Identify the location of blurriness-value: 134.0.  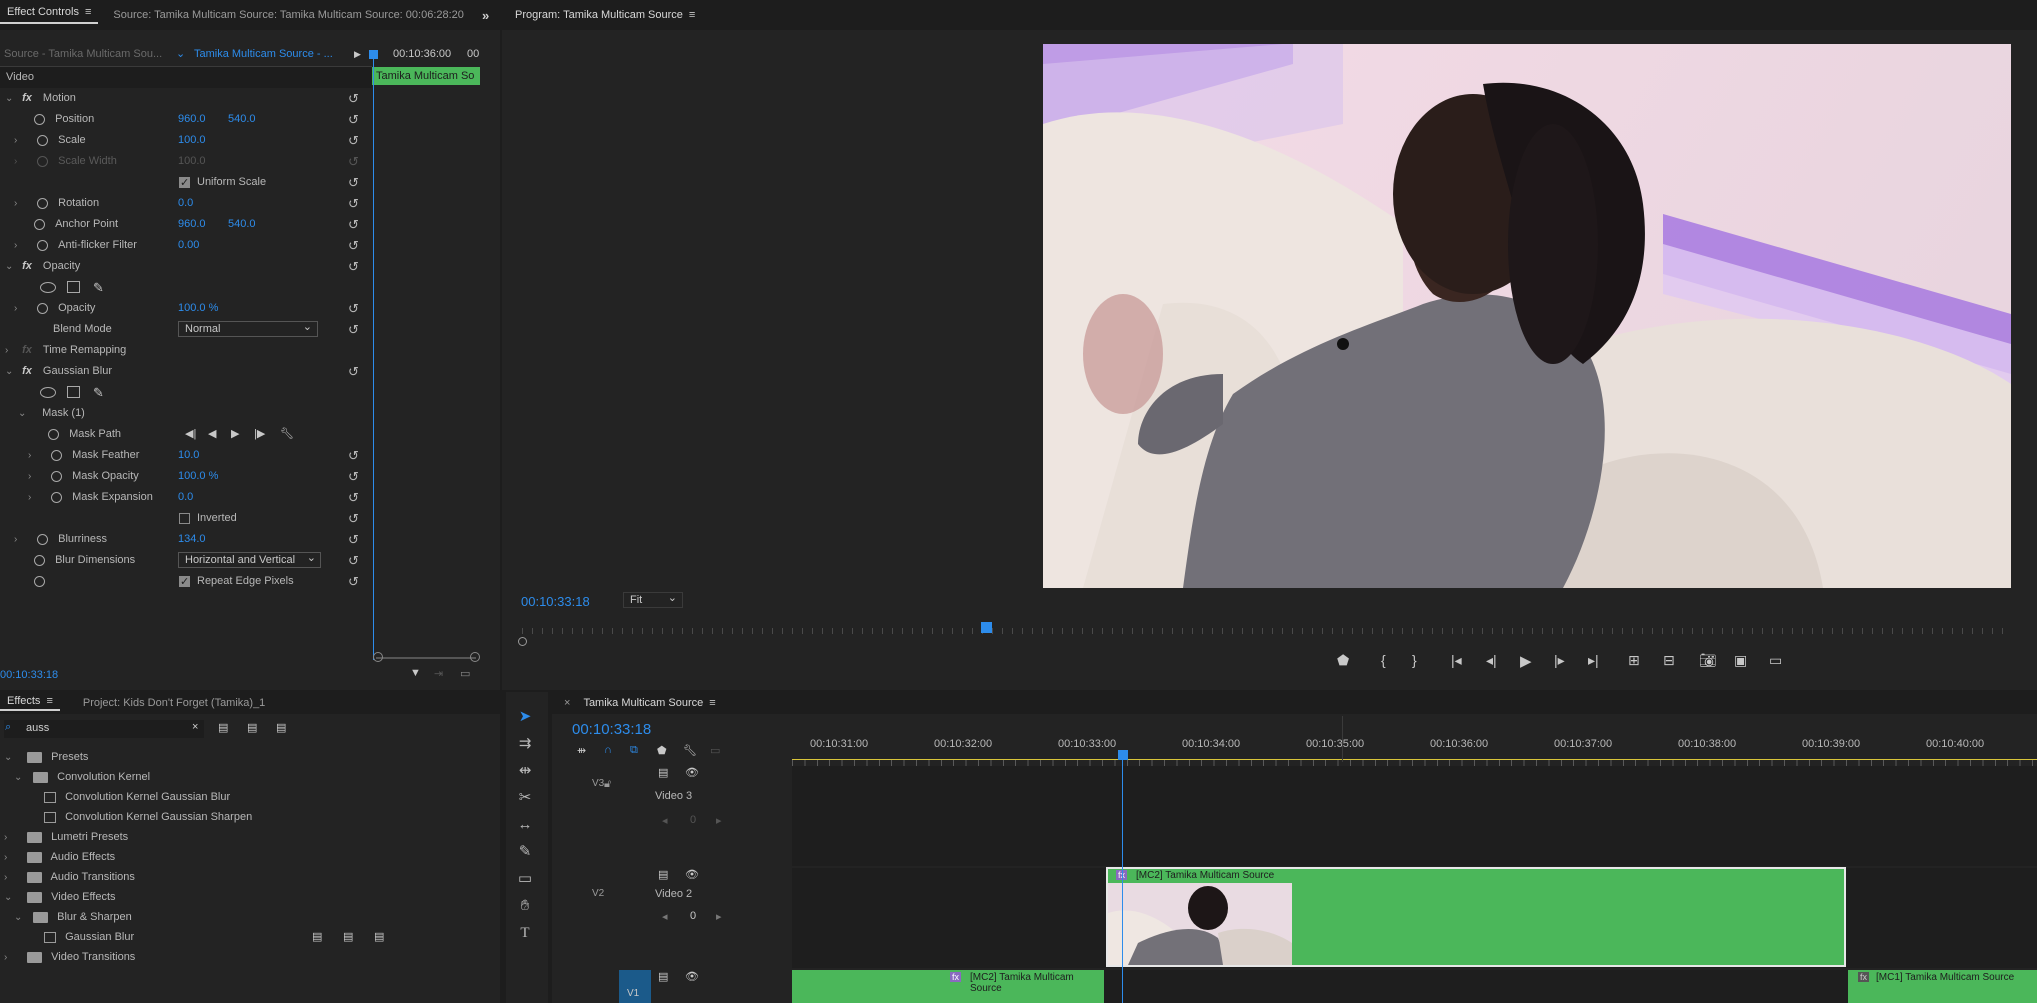
(192, 539).